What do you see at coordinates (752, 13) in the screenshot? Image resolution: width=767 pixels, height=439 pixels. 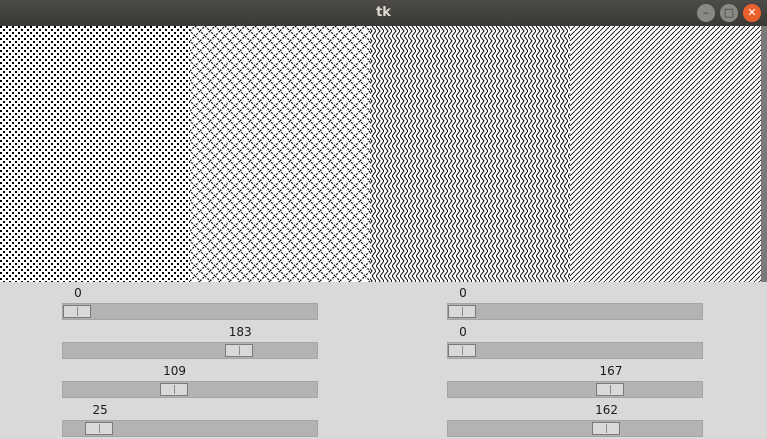 I see `close-icon: ✕` at bounding box center [752, 13].